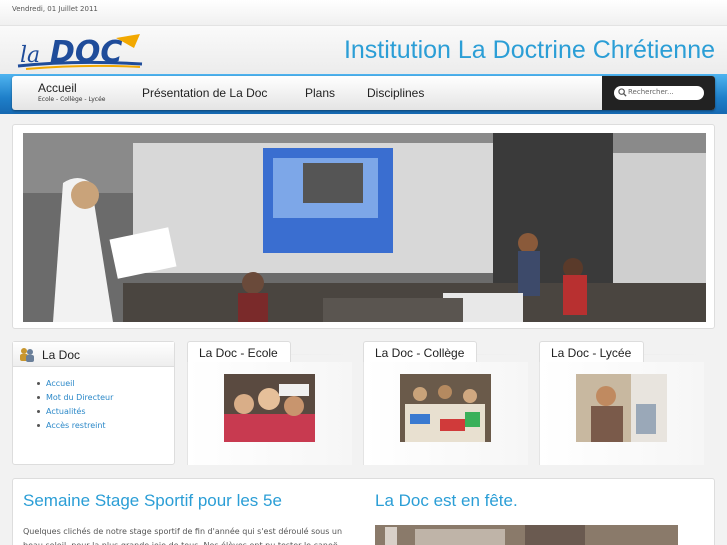  I want to click on sidebar-item-acces-restreint: Accès restreint, so click(75, 425).